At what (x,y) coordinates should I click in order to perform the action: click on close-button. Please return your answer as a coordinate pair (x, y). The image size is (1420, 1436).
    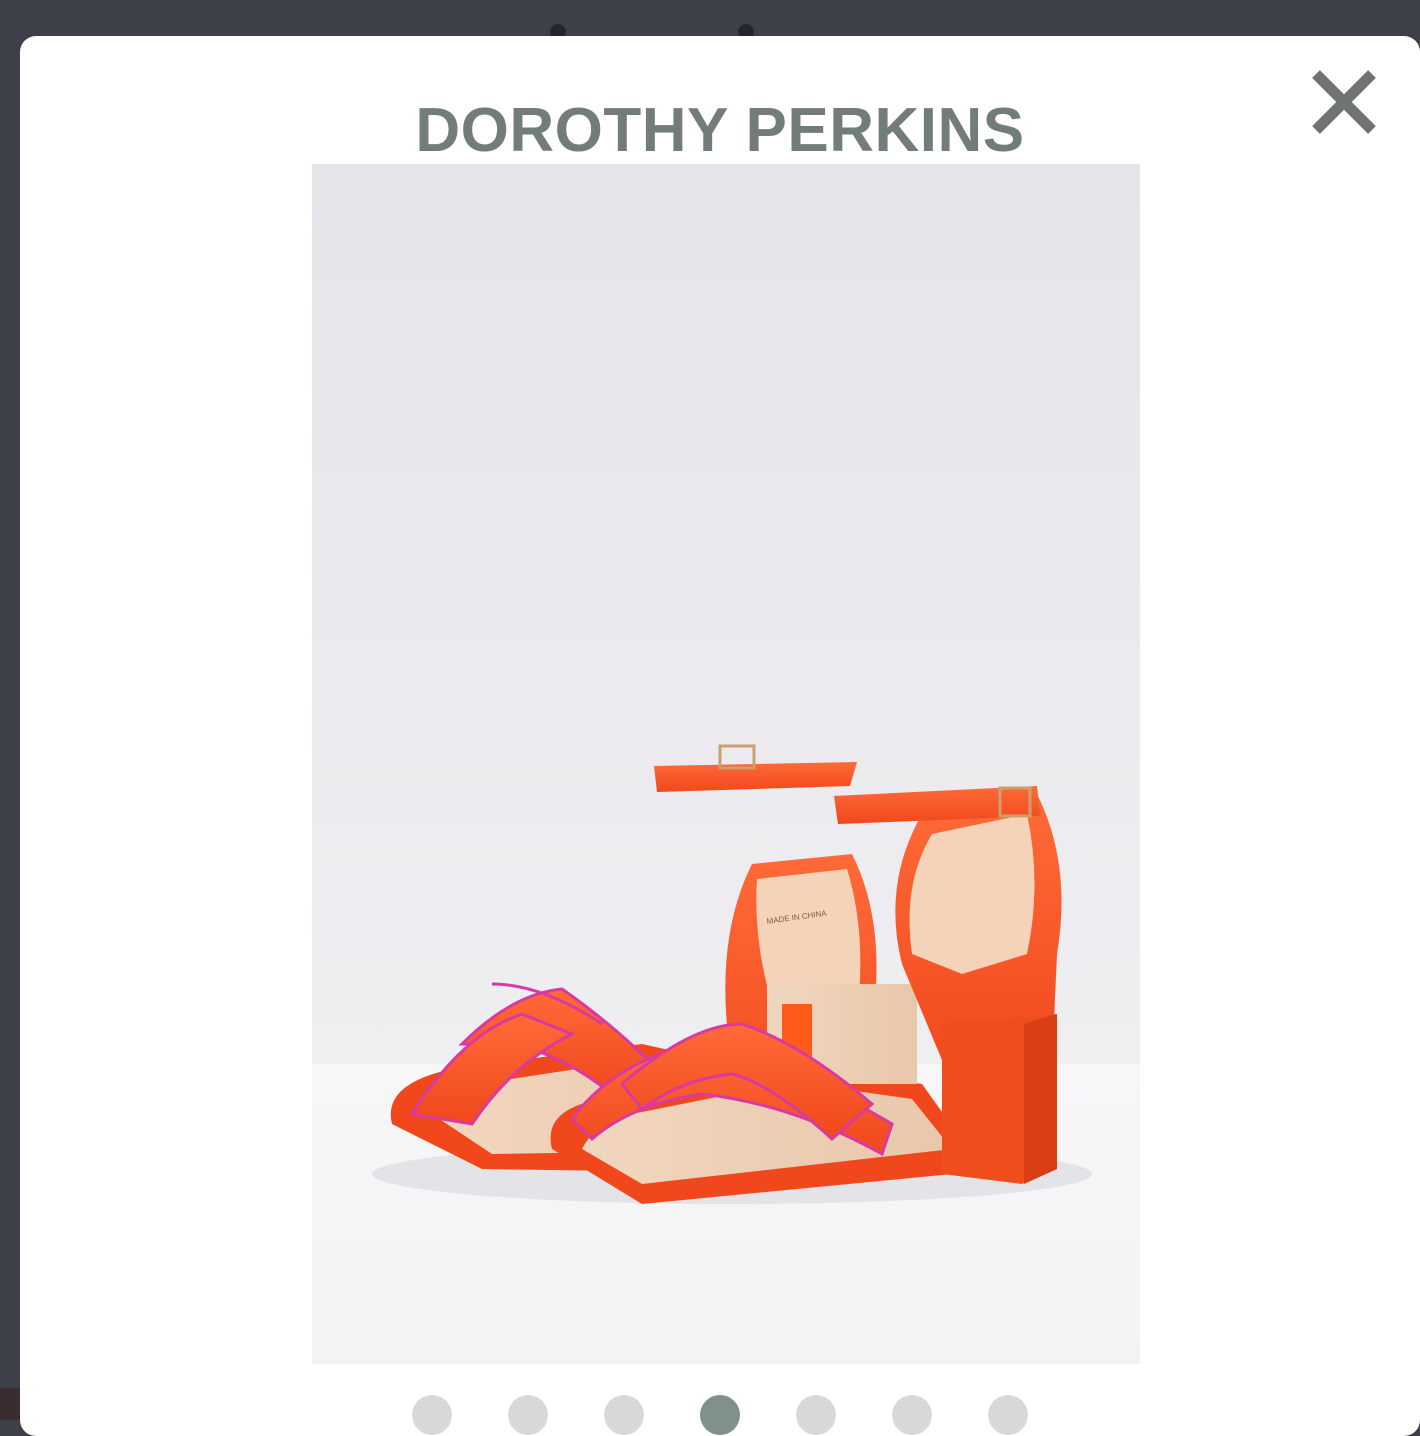
    Looking at the image, I should click on (1344, 102).